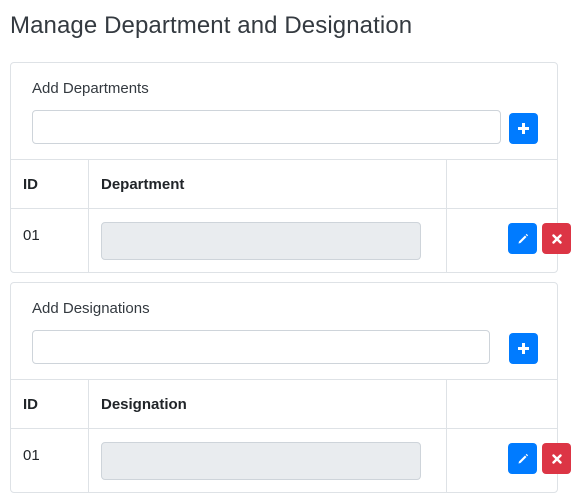 This screenshot has height=500, width=571. I want to click on delete-department-button, so click(556, 238).